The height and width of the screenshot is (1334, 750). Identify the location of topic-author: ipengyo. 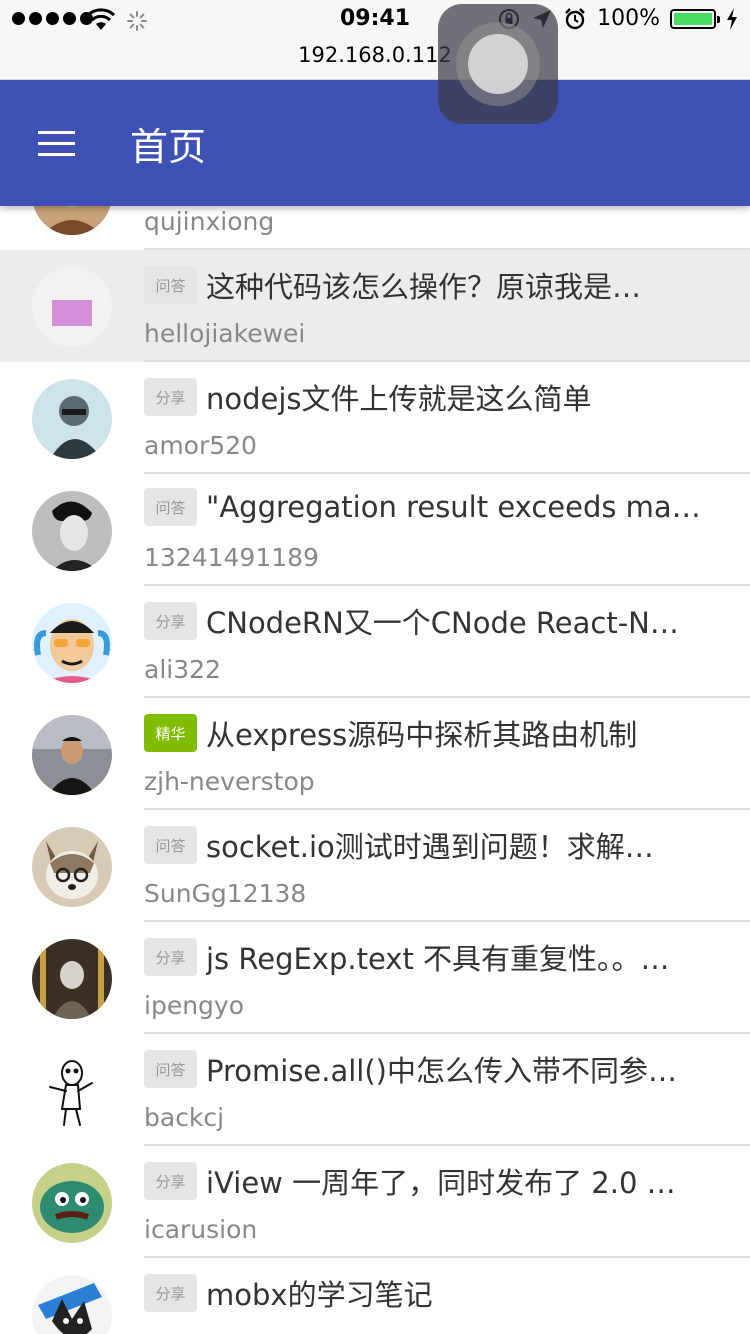
(194, 1005).